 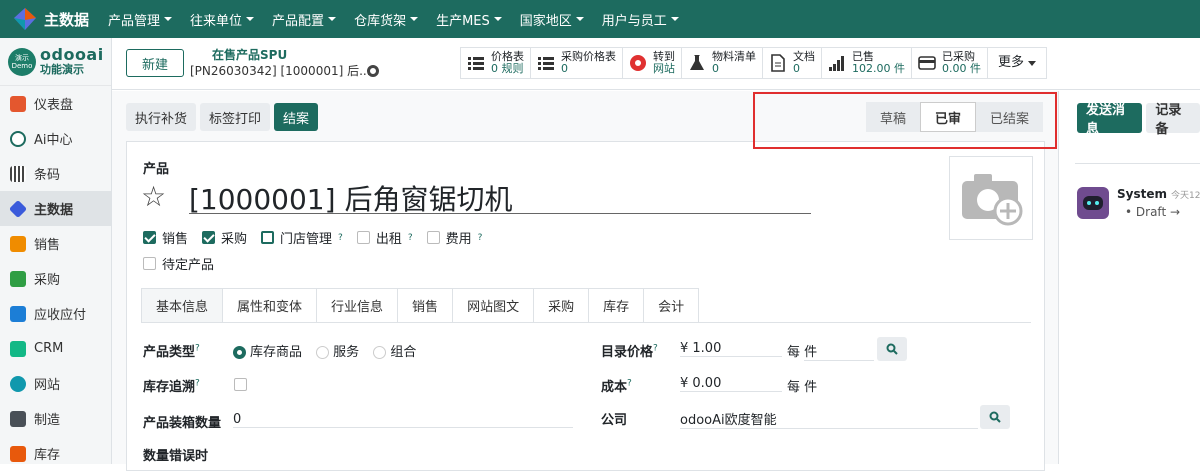 What do you see at coordinates (140, 19) in the screenshot?
I see `menu-product-management: 产品管理` at bounding box center [140, 19].